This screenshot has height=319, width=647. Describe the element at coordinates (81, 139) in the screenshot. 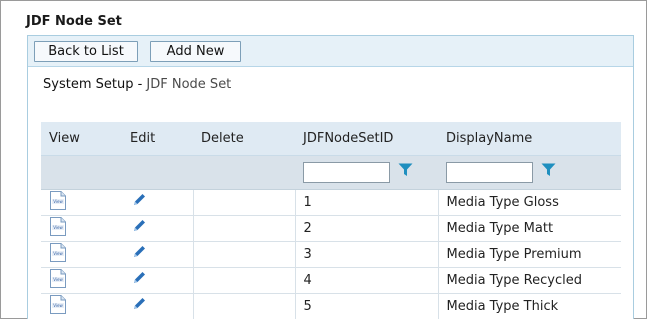

I see `column-header-view: View` at that location.